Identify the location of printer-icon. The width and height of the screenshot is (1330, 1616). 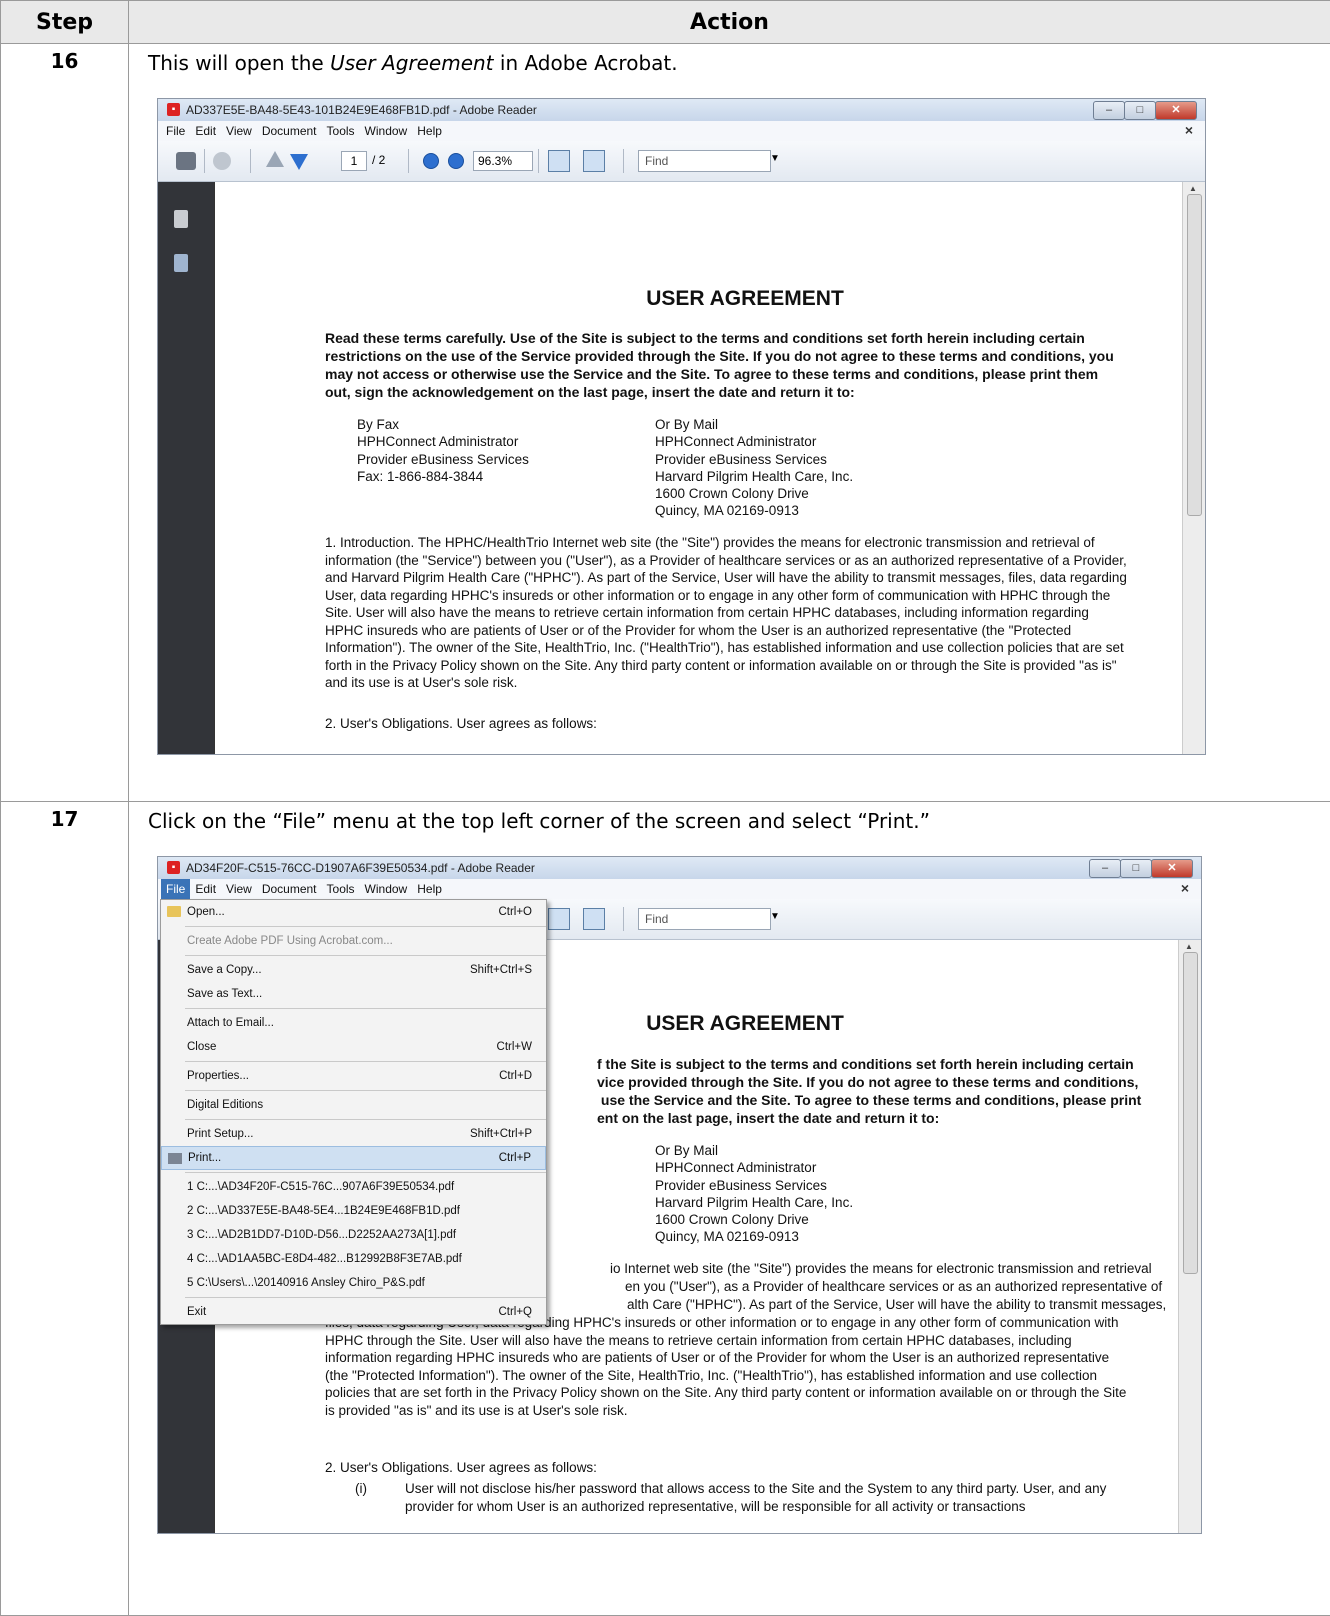
(175, 1158).